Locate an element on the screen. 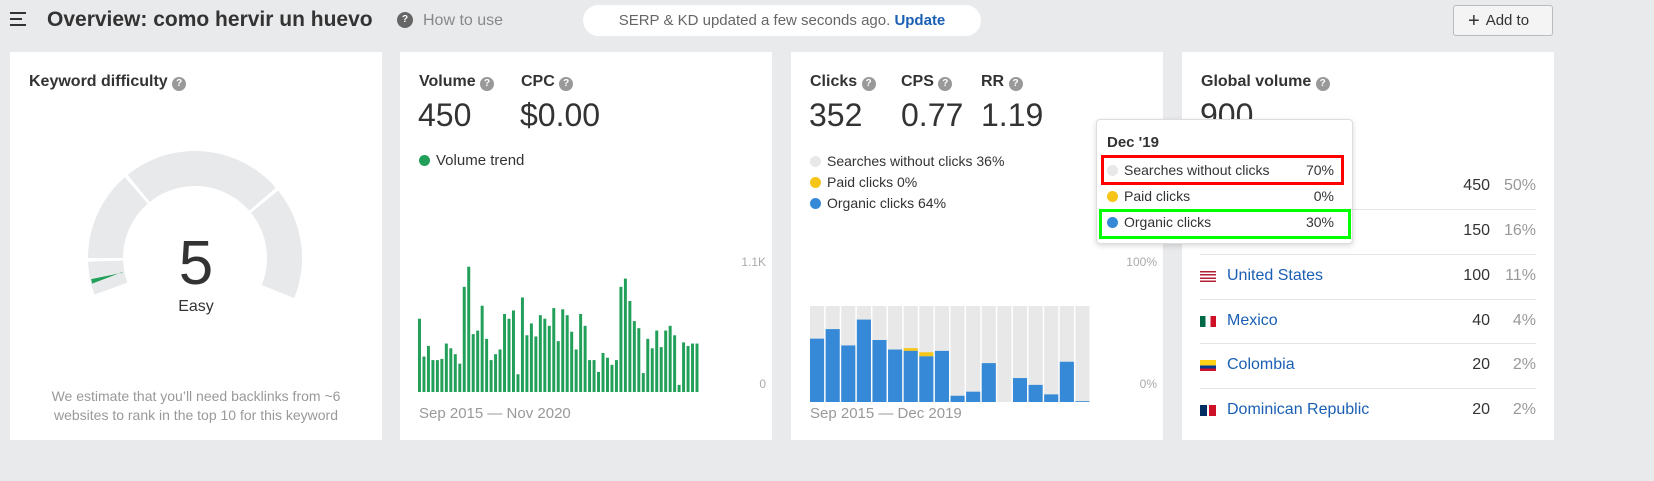 The height and width of the screenshot is (481, 1654). update-link: Update is located at coordinates (919, 20).